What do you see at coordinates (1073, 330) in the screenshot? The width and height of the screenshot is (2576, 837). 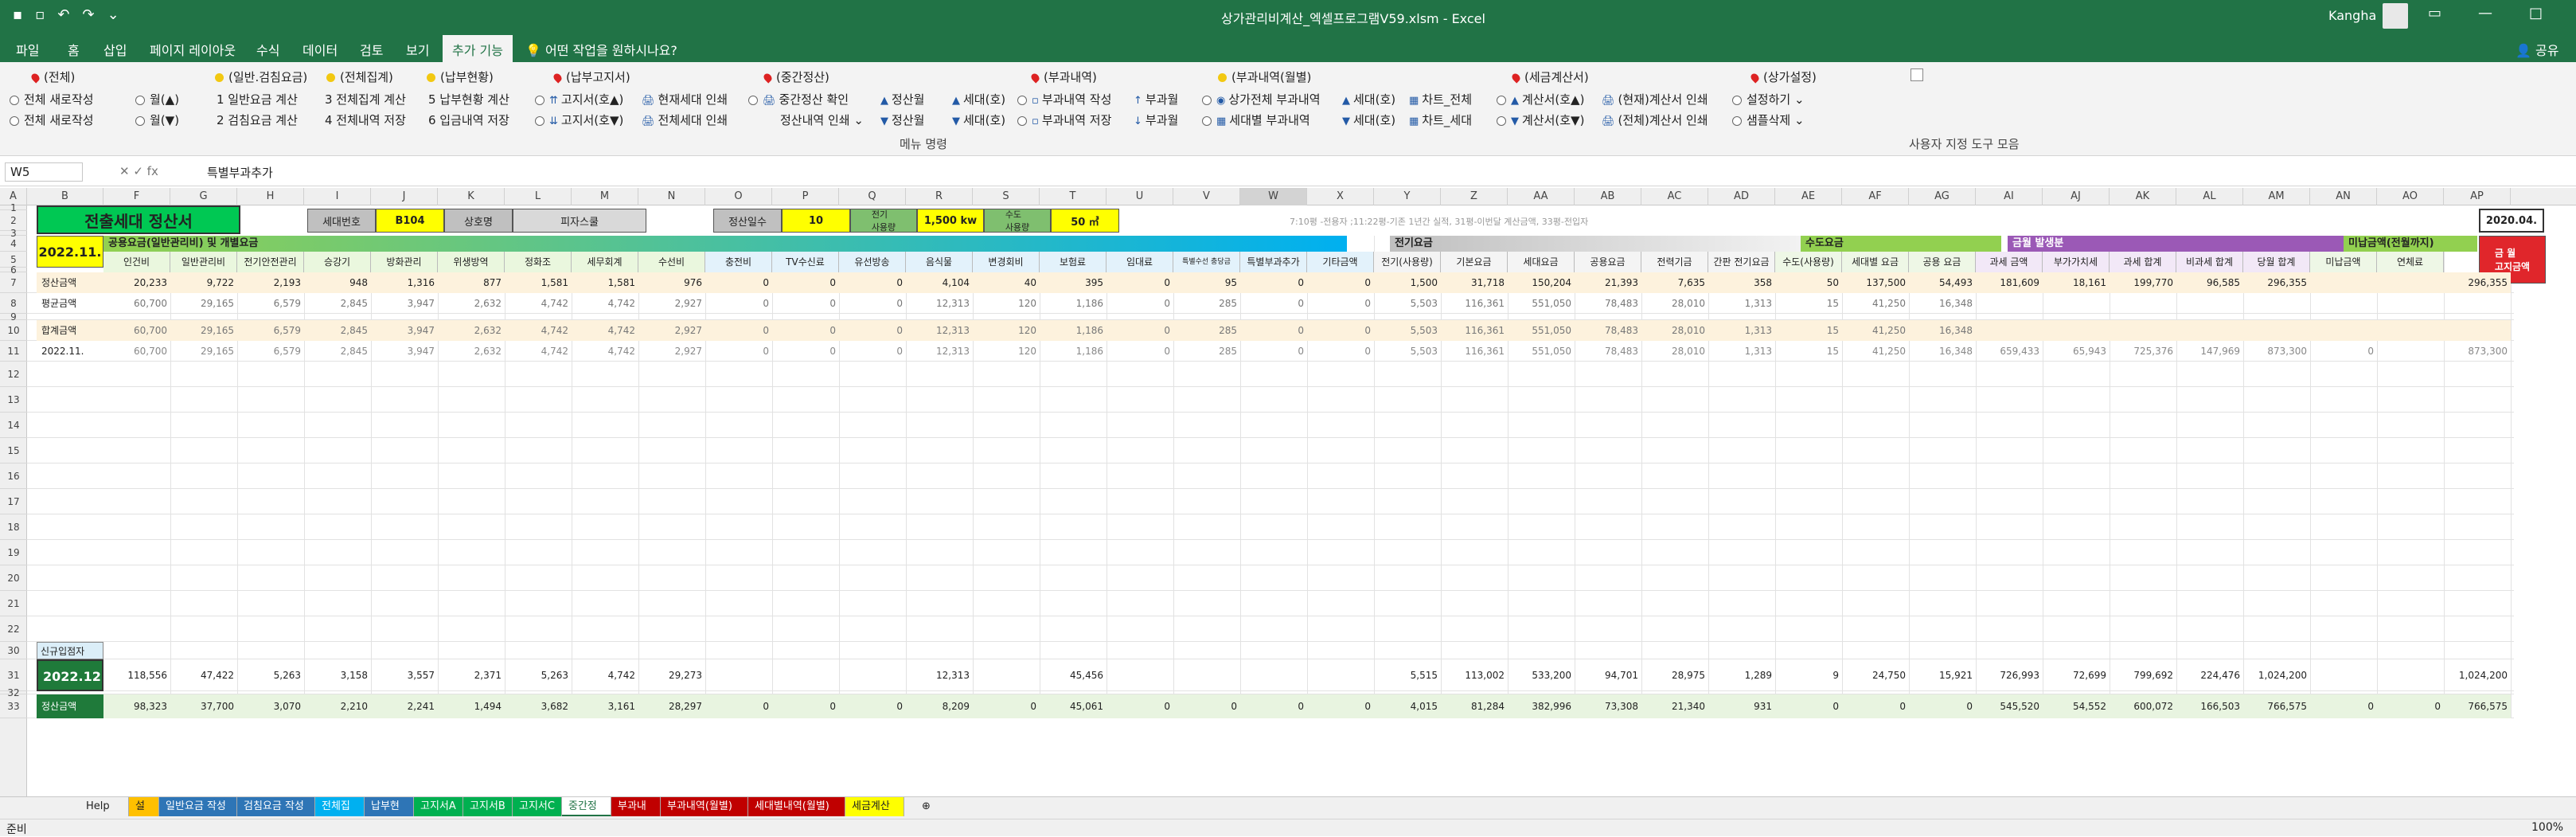 I see `data-cell: 1,186` at bounding box center [1073, 330].